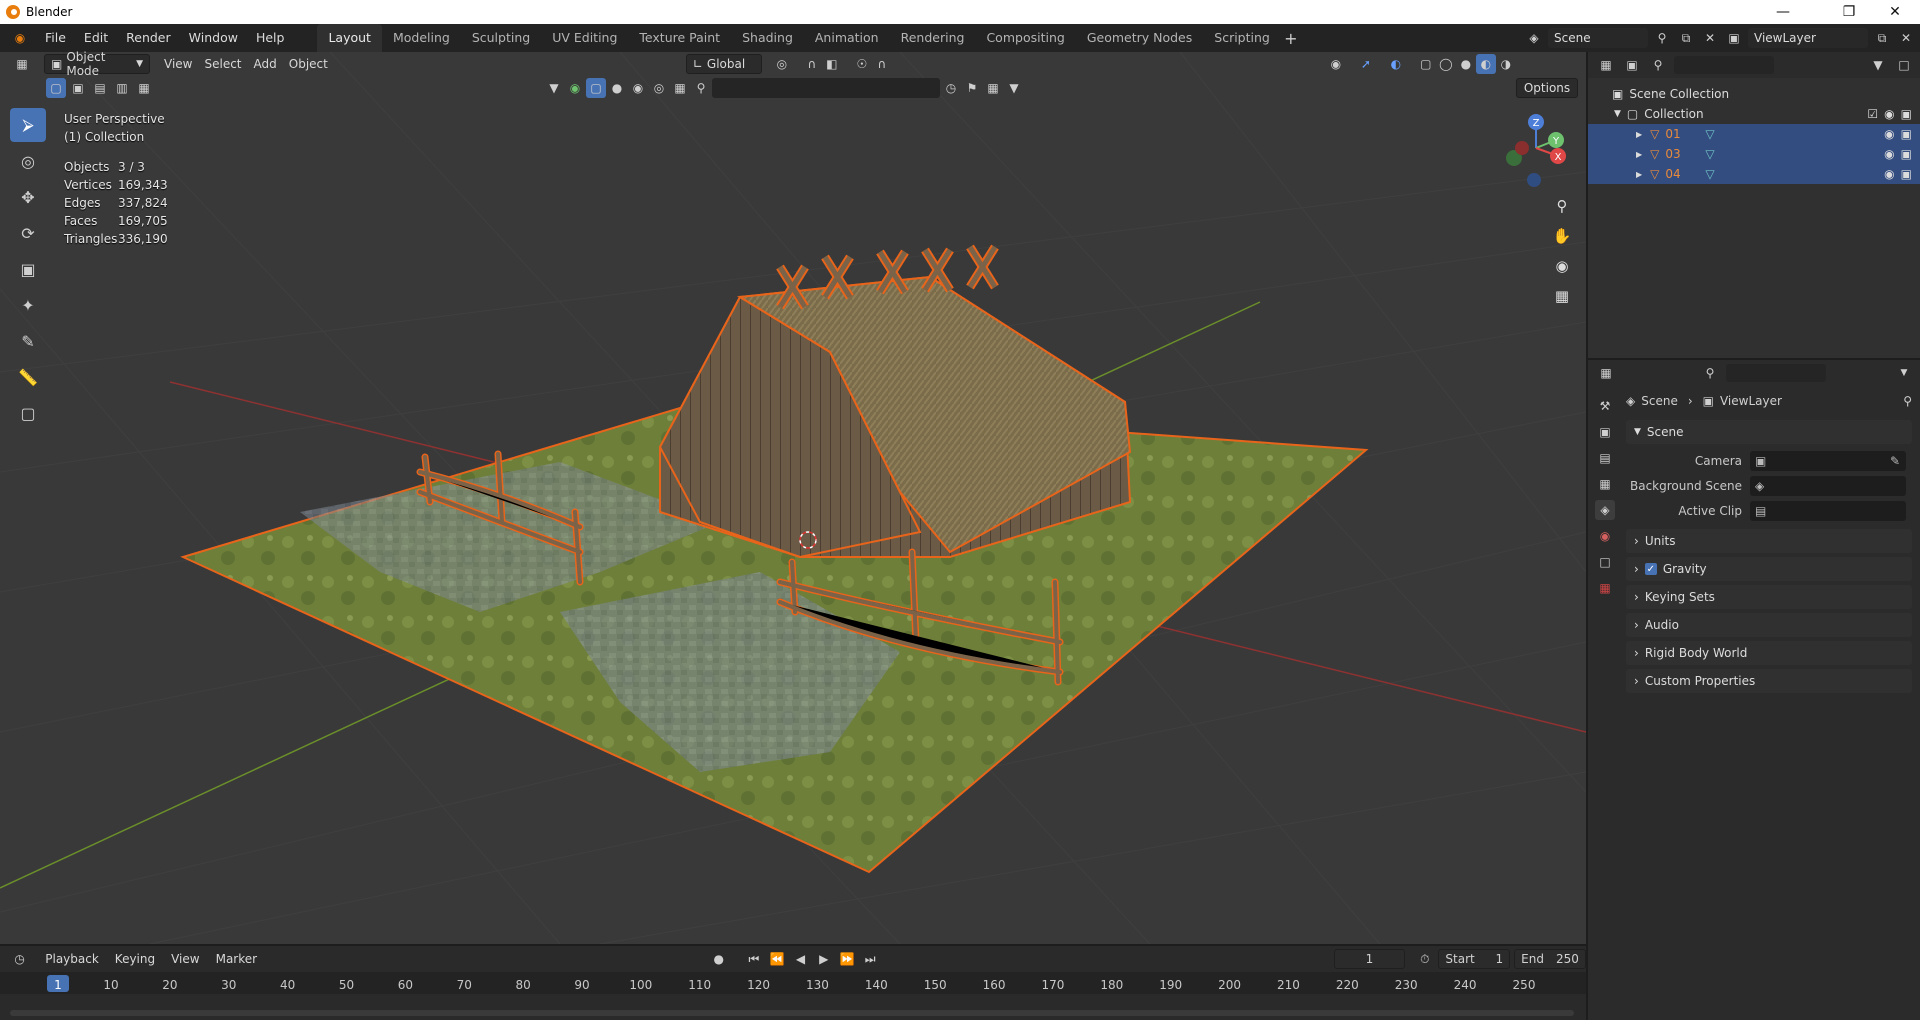 The height and width of the screenshot is (1020, 1920). I want to click on select-extend-icon: ▣, so click(78, 88).